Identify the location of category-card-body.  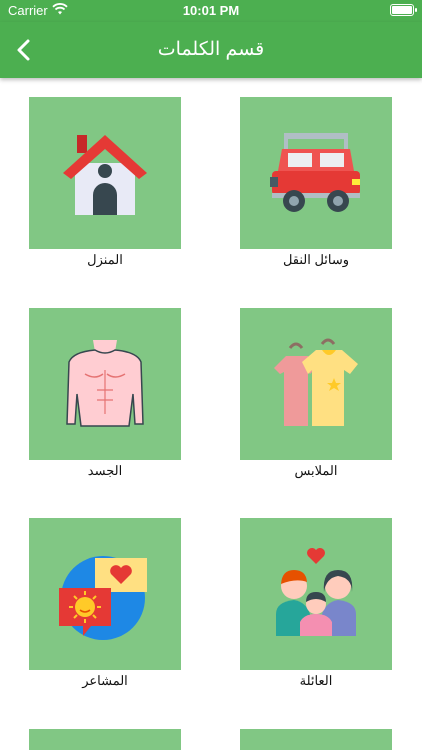
(105, 384).